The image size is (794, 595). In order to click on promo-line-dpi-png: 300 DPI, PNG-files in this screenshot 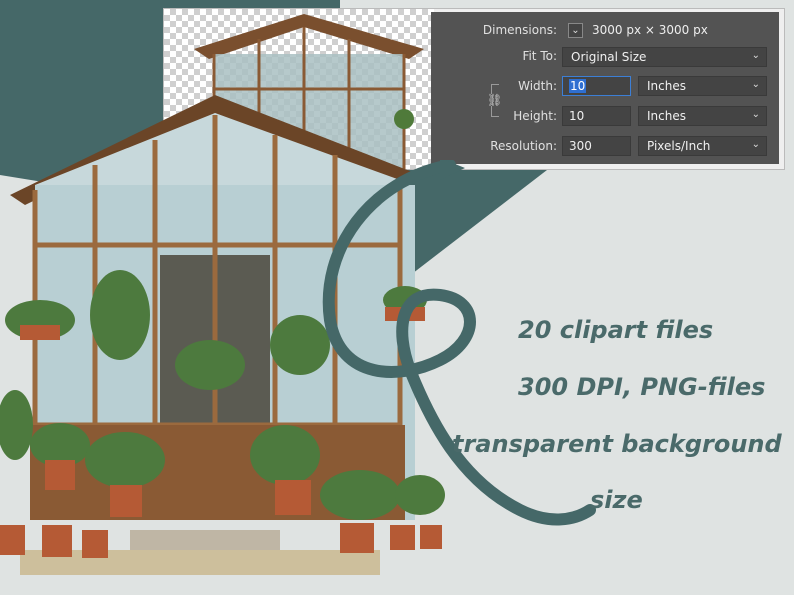, I will do `click(642, 387)`.